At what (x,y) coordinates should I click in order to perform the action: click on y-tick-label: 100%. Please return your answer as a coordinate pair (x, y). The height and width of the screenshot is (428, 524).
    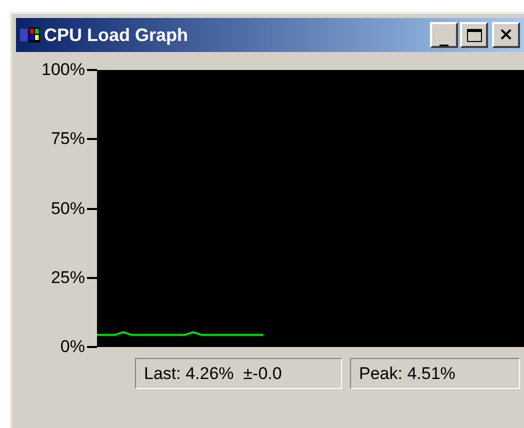
    Looking at the image, I should click on (62, 70).